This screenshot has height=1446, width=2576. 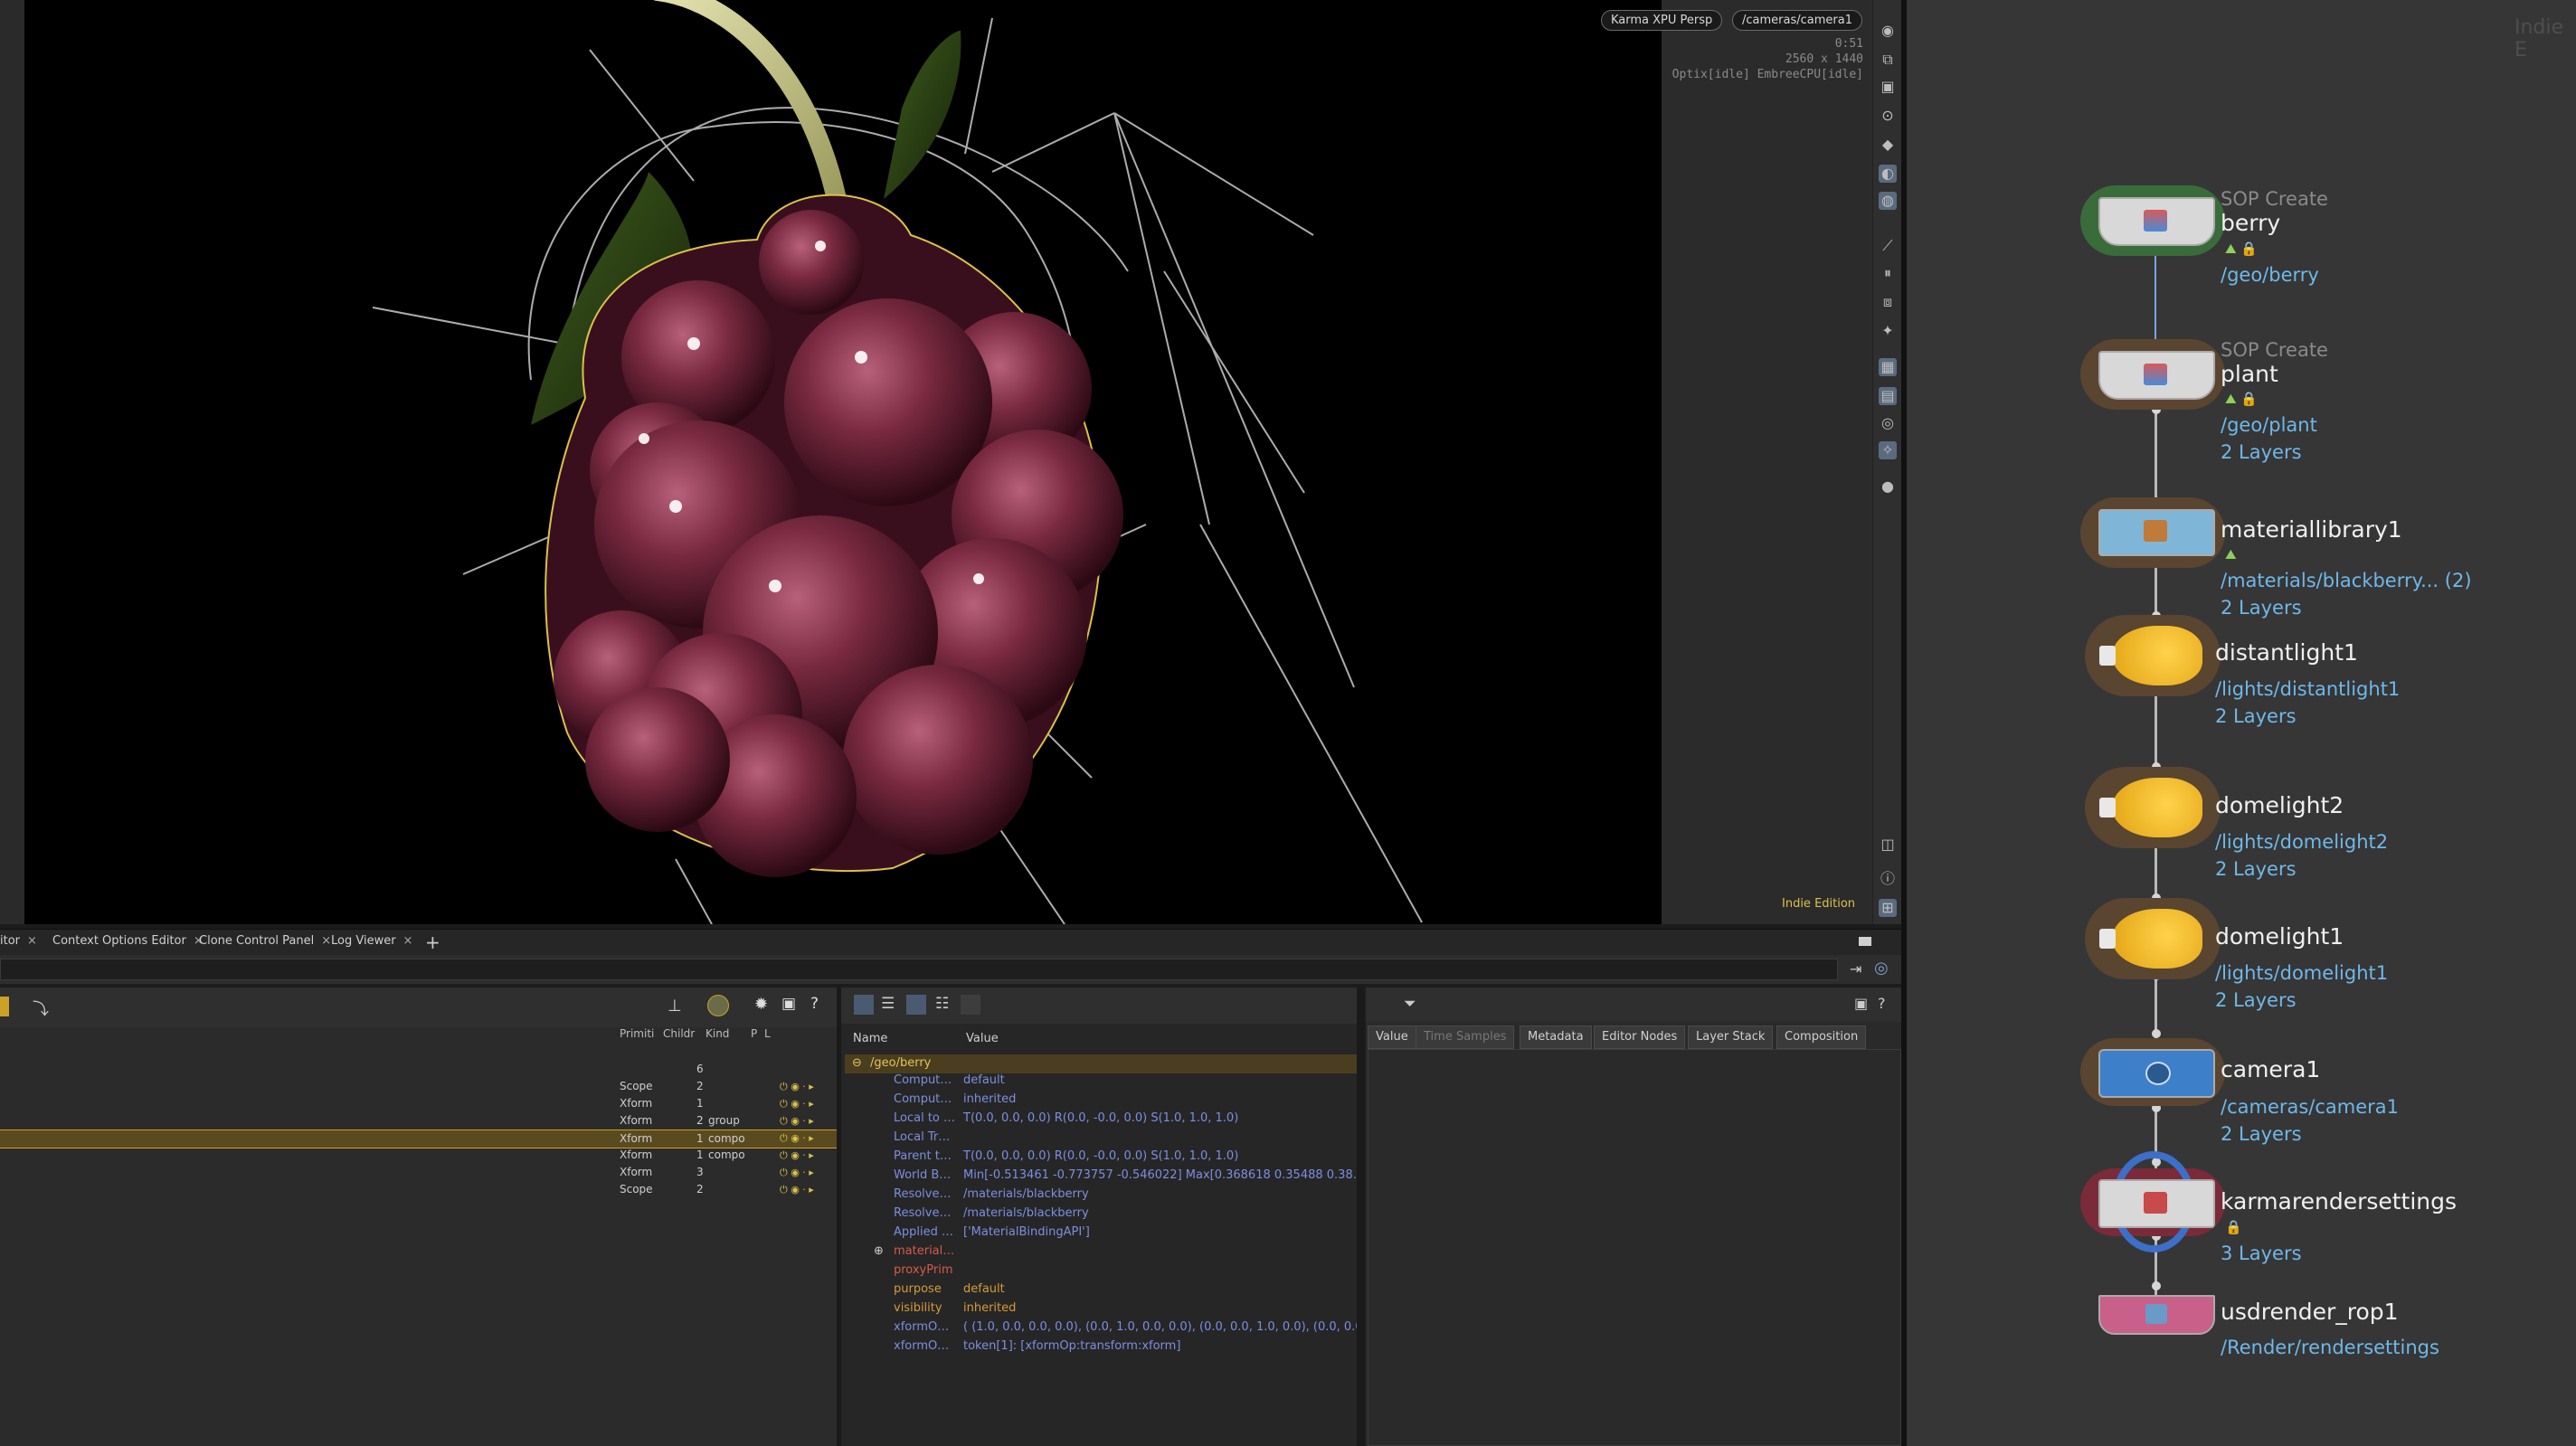 I want to click on camera-menu-button: /cameras/camera1, so click(x=1797, y=20).